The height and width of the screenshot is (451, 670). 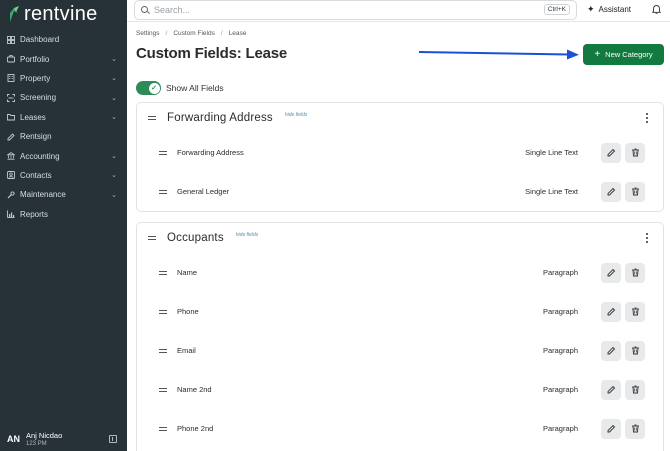 What do you see at coordinates (220, 118) in the screenshot?
I see `category-title: Forwarding Address` at bounding box center [220, 118].